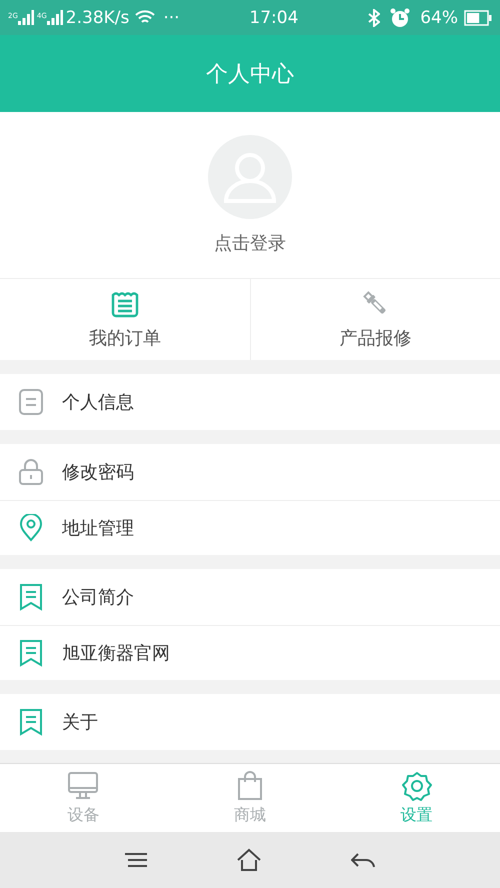 The height and width of the screenshot is (888, 500). Describe the element at coordinates (98, 402) in the screenshot. I see `menu-item: 个人信息` at that location.